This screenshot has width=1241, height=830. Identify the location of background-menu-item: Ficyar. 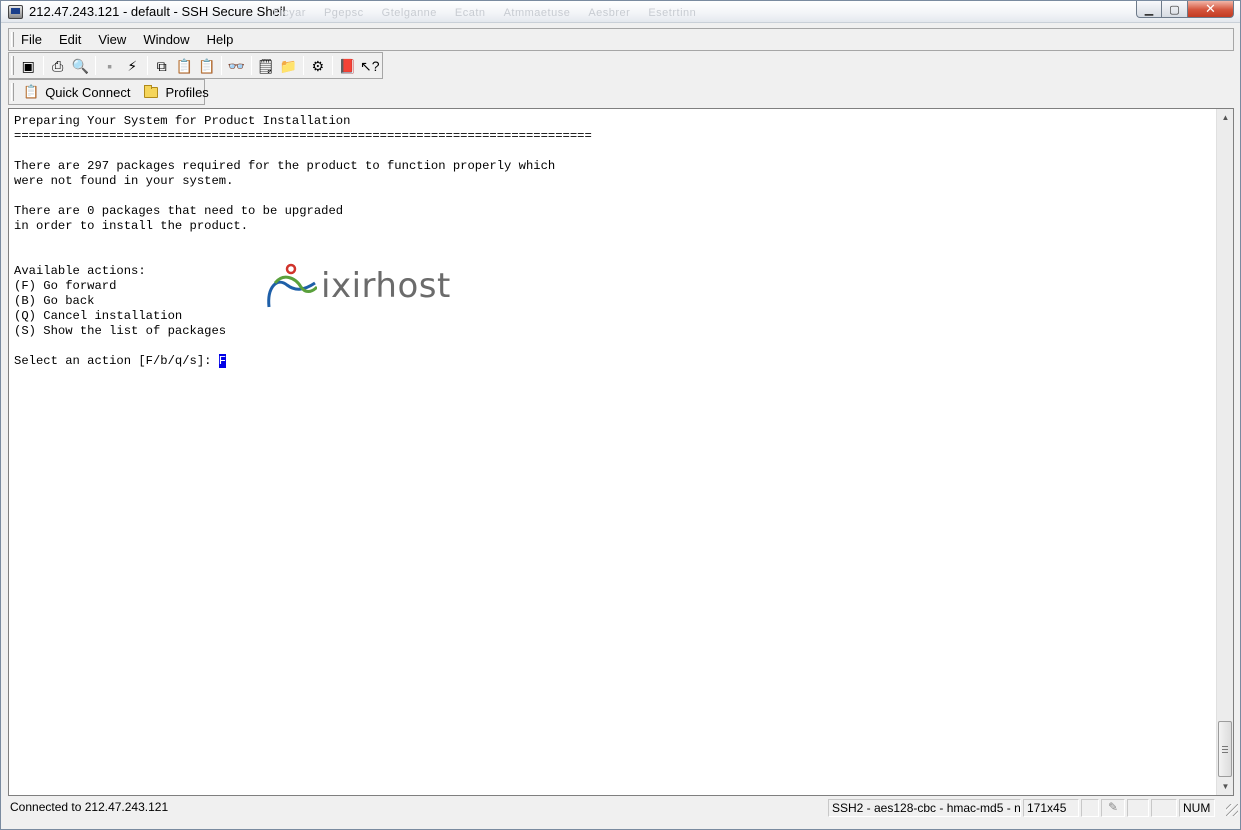
(289, 13).